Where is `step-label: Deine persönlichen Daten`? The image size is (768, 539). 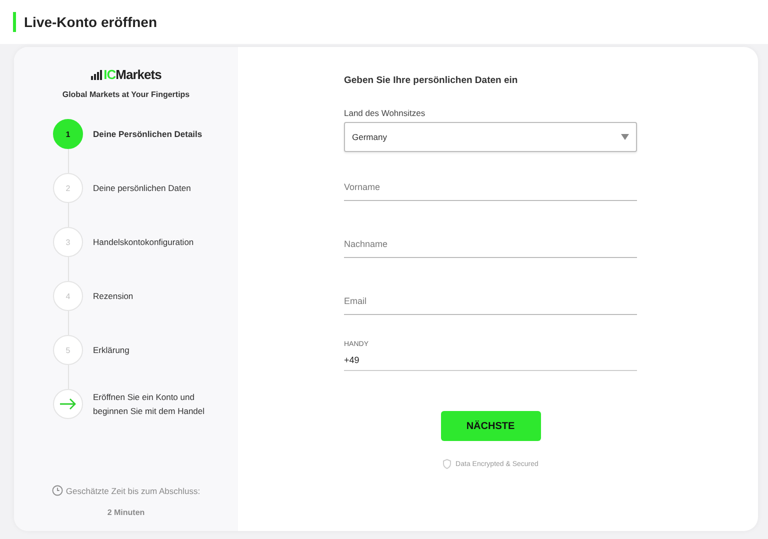
step-label: Deine persönlichen Daten is located at coordinates (142, 188).